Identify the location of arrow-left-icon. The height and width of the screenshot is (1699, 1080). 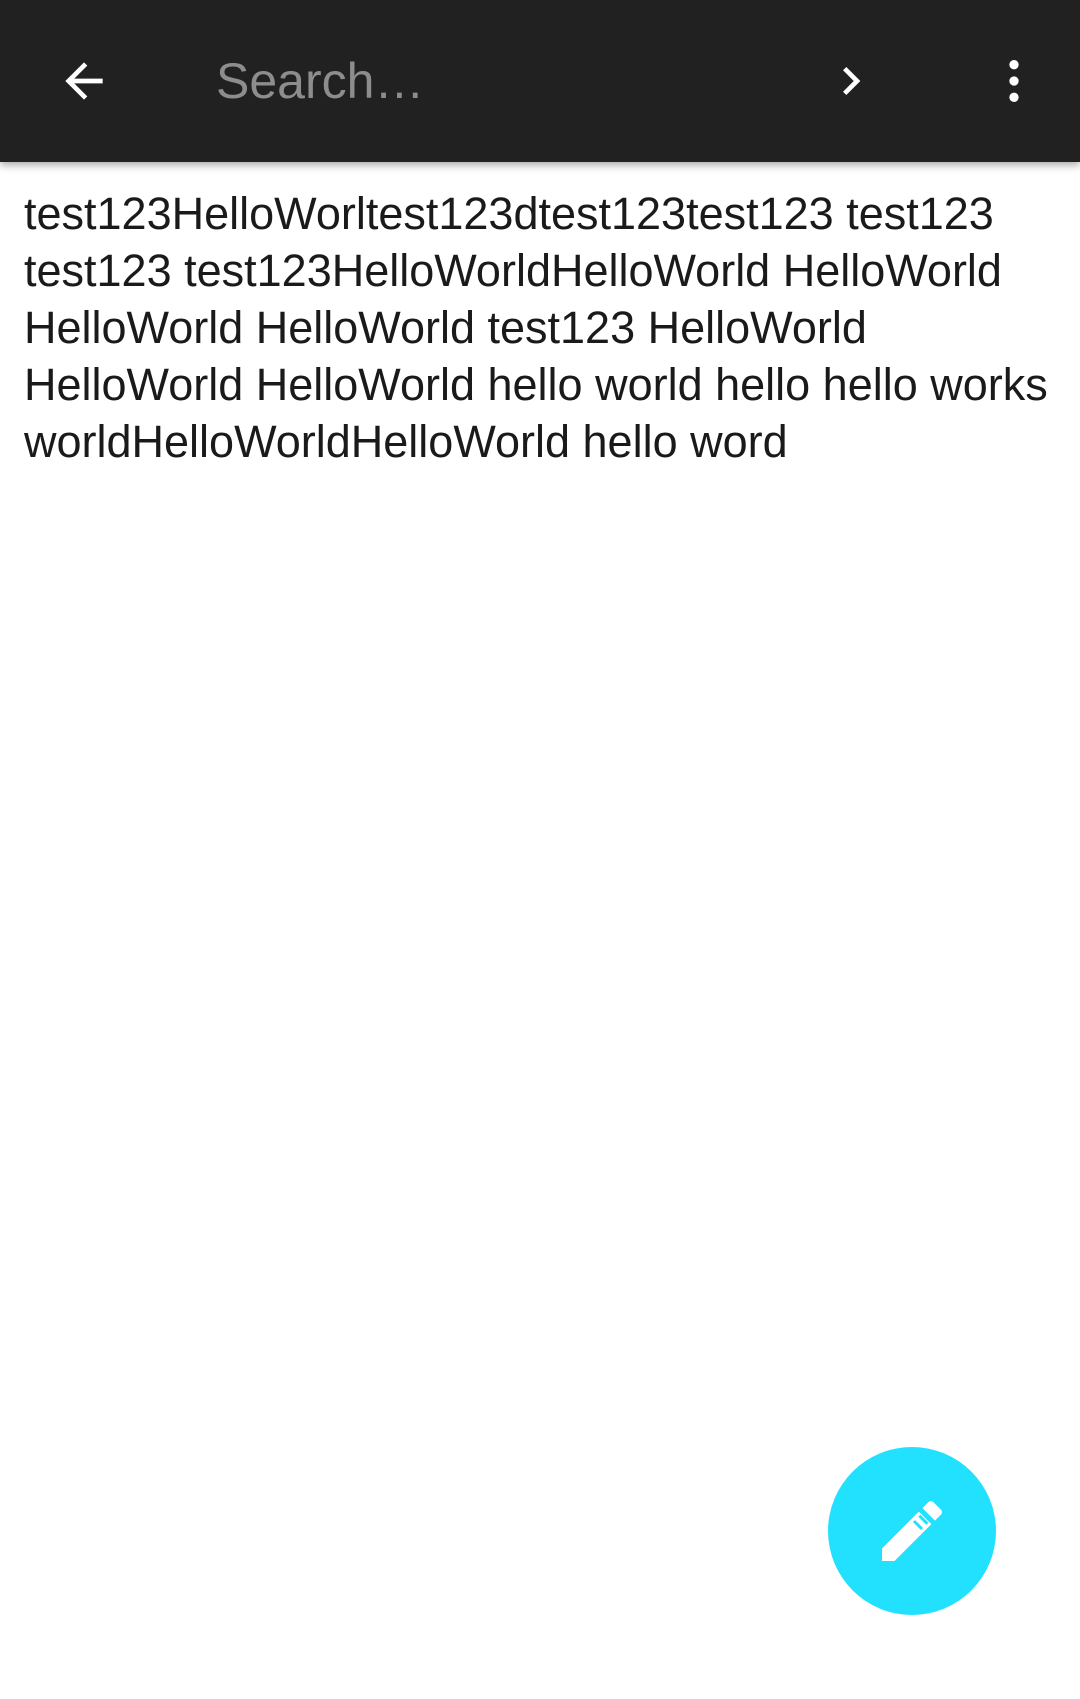
(84, 81).